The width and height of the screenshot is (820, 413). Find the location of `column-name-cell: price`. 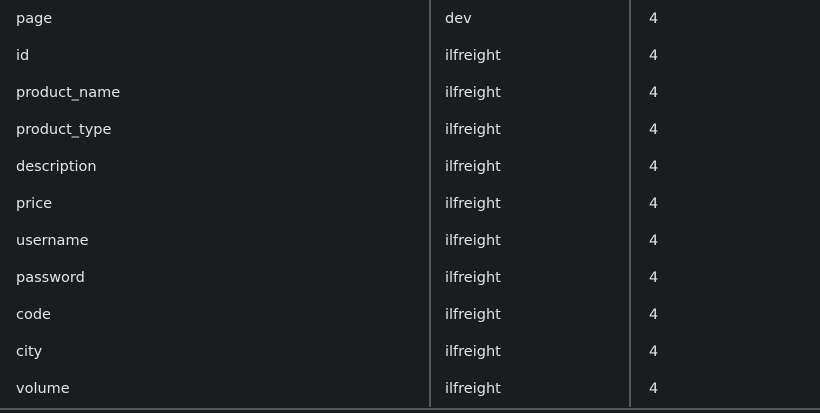

column-name-cell: price is located at coordinates (34, 203).